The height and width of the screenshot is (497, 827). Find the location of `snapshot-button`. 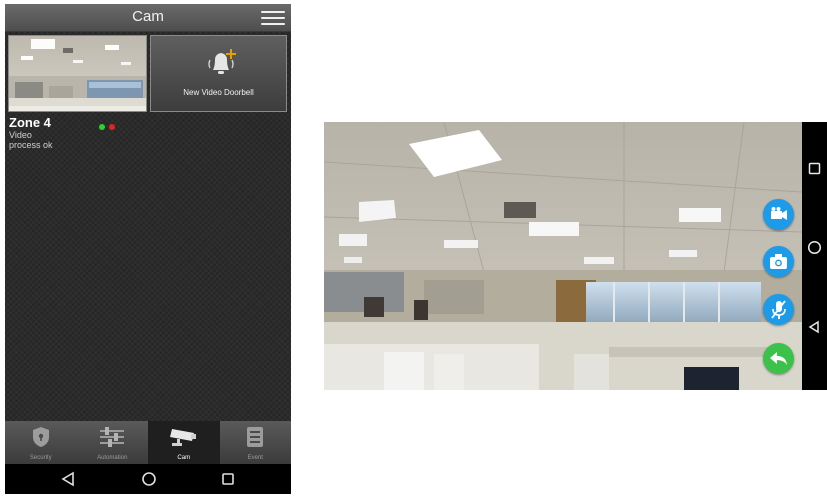

snapshot-button is located at coordinates (778, 261).